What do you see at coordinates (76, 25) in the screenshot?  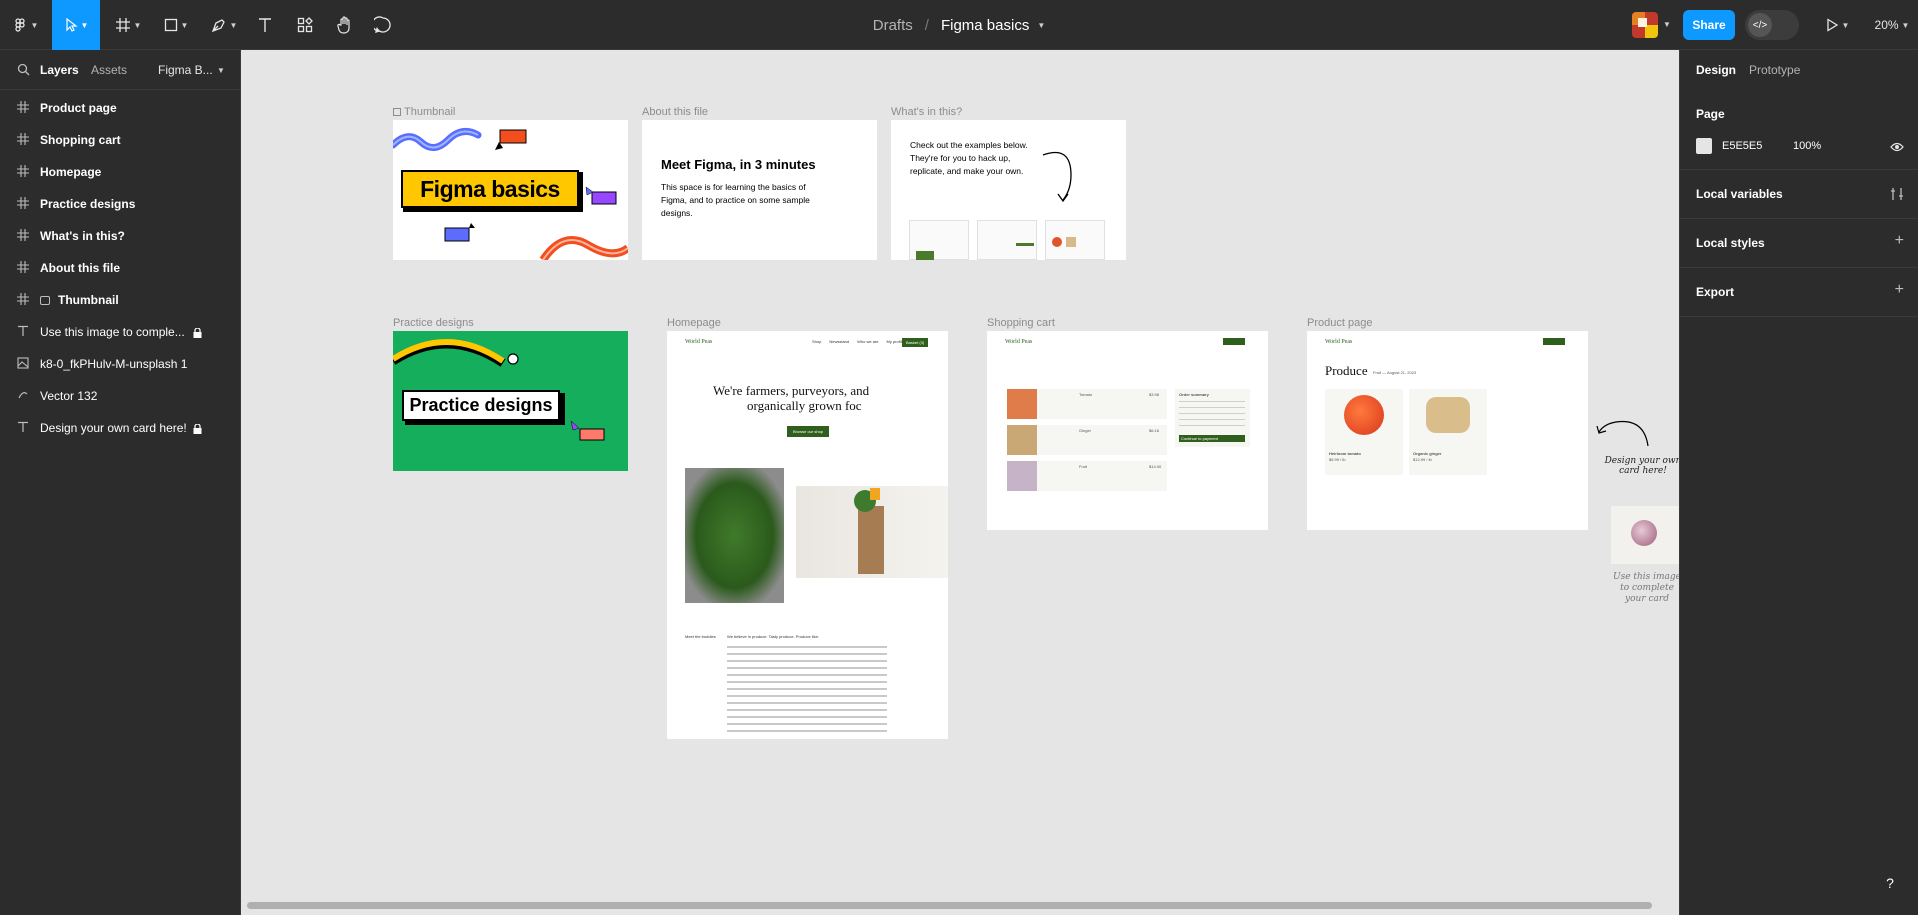 I see `move-tool-button: ▼` at bounding box center [76, 25].